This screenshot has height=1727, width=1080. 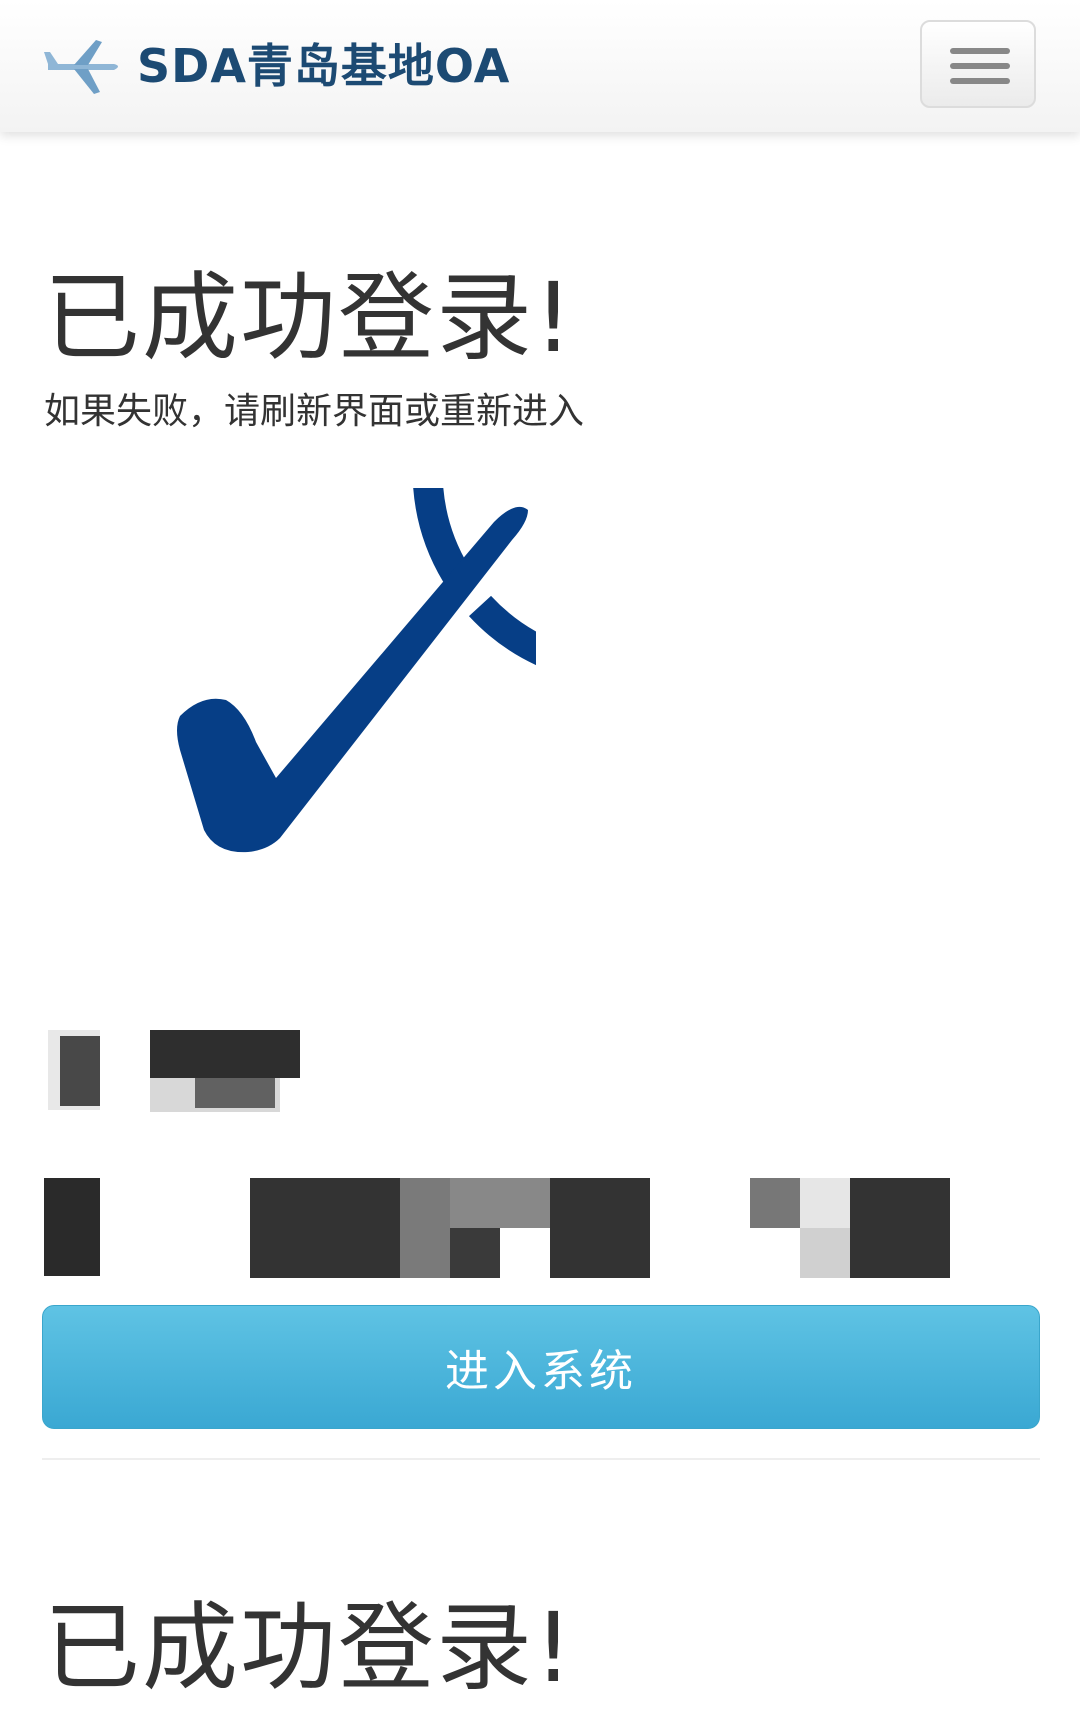 I want to click on top-navbar: SDA青岛基地OA, so click(x=540, y=66).